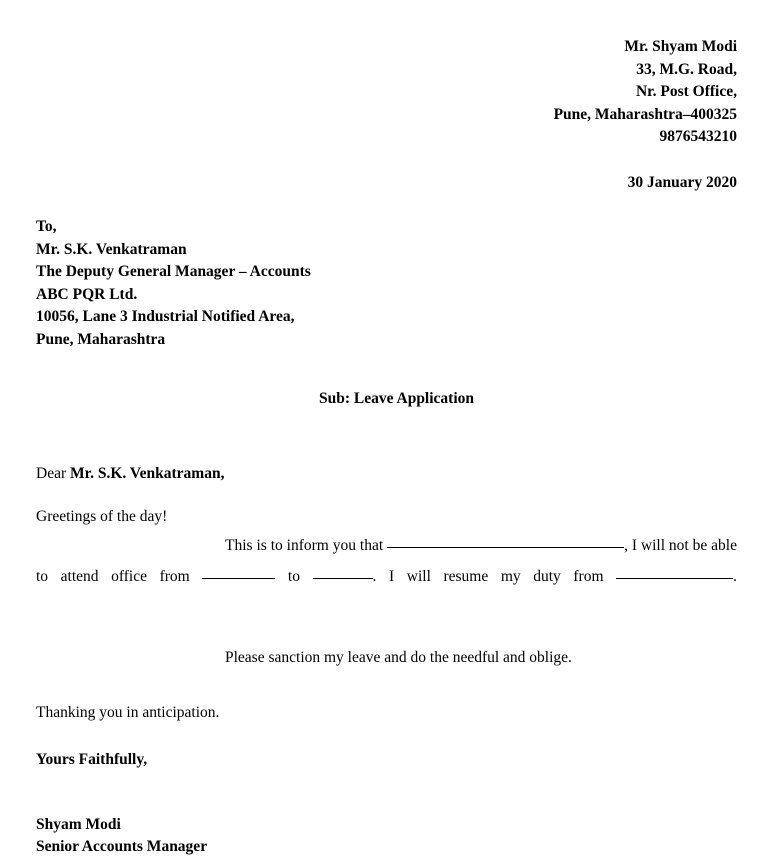 The width and height of the screenshot is (768, 863). Describe the element at coordinates (78, 824) in the screenshot. I see `signature-name: Shyam Modi` at that location.